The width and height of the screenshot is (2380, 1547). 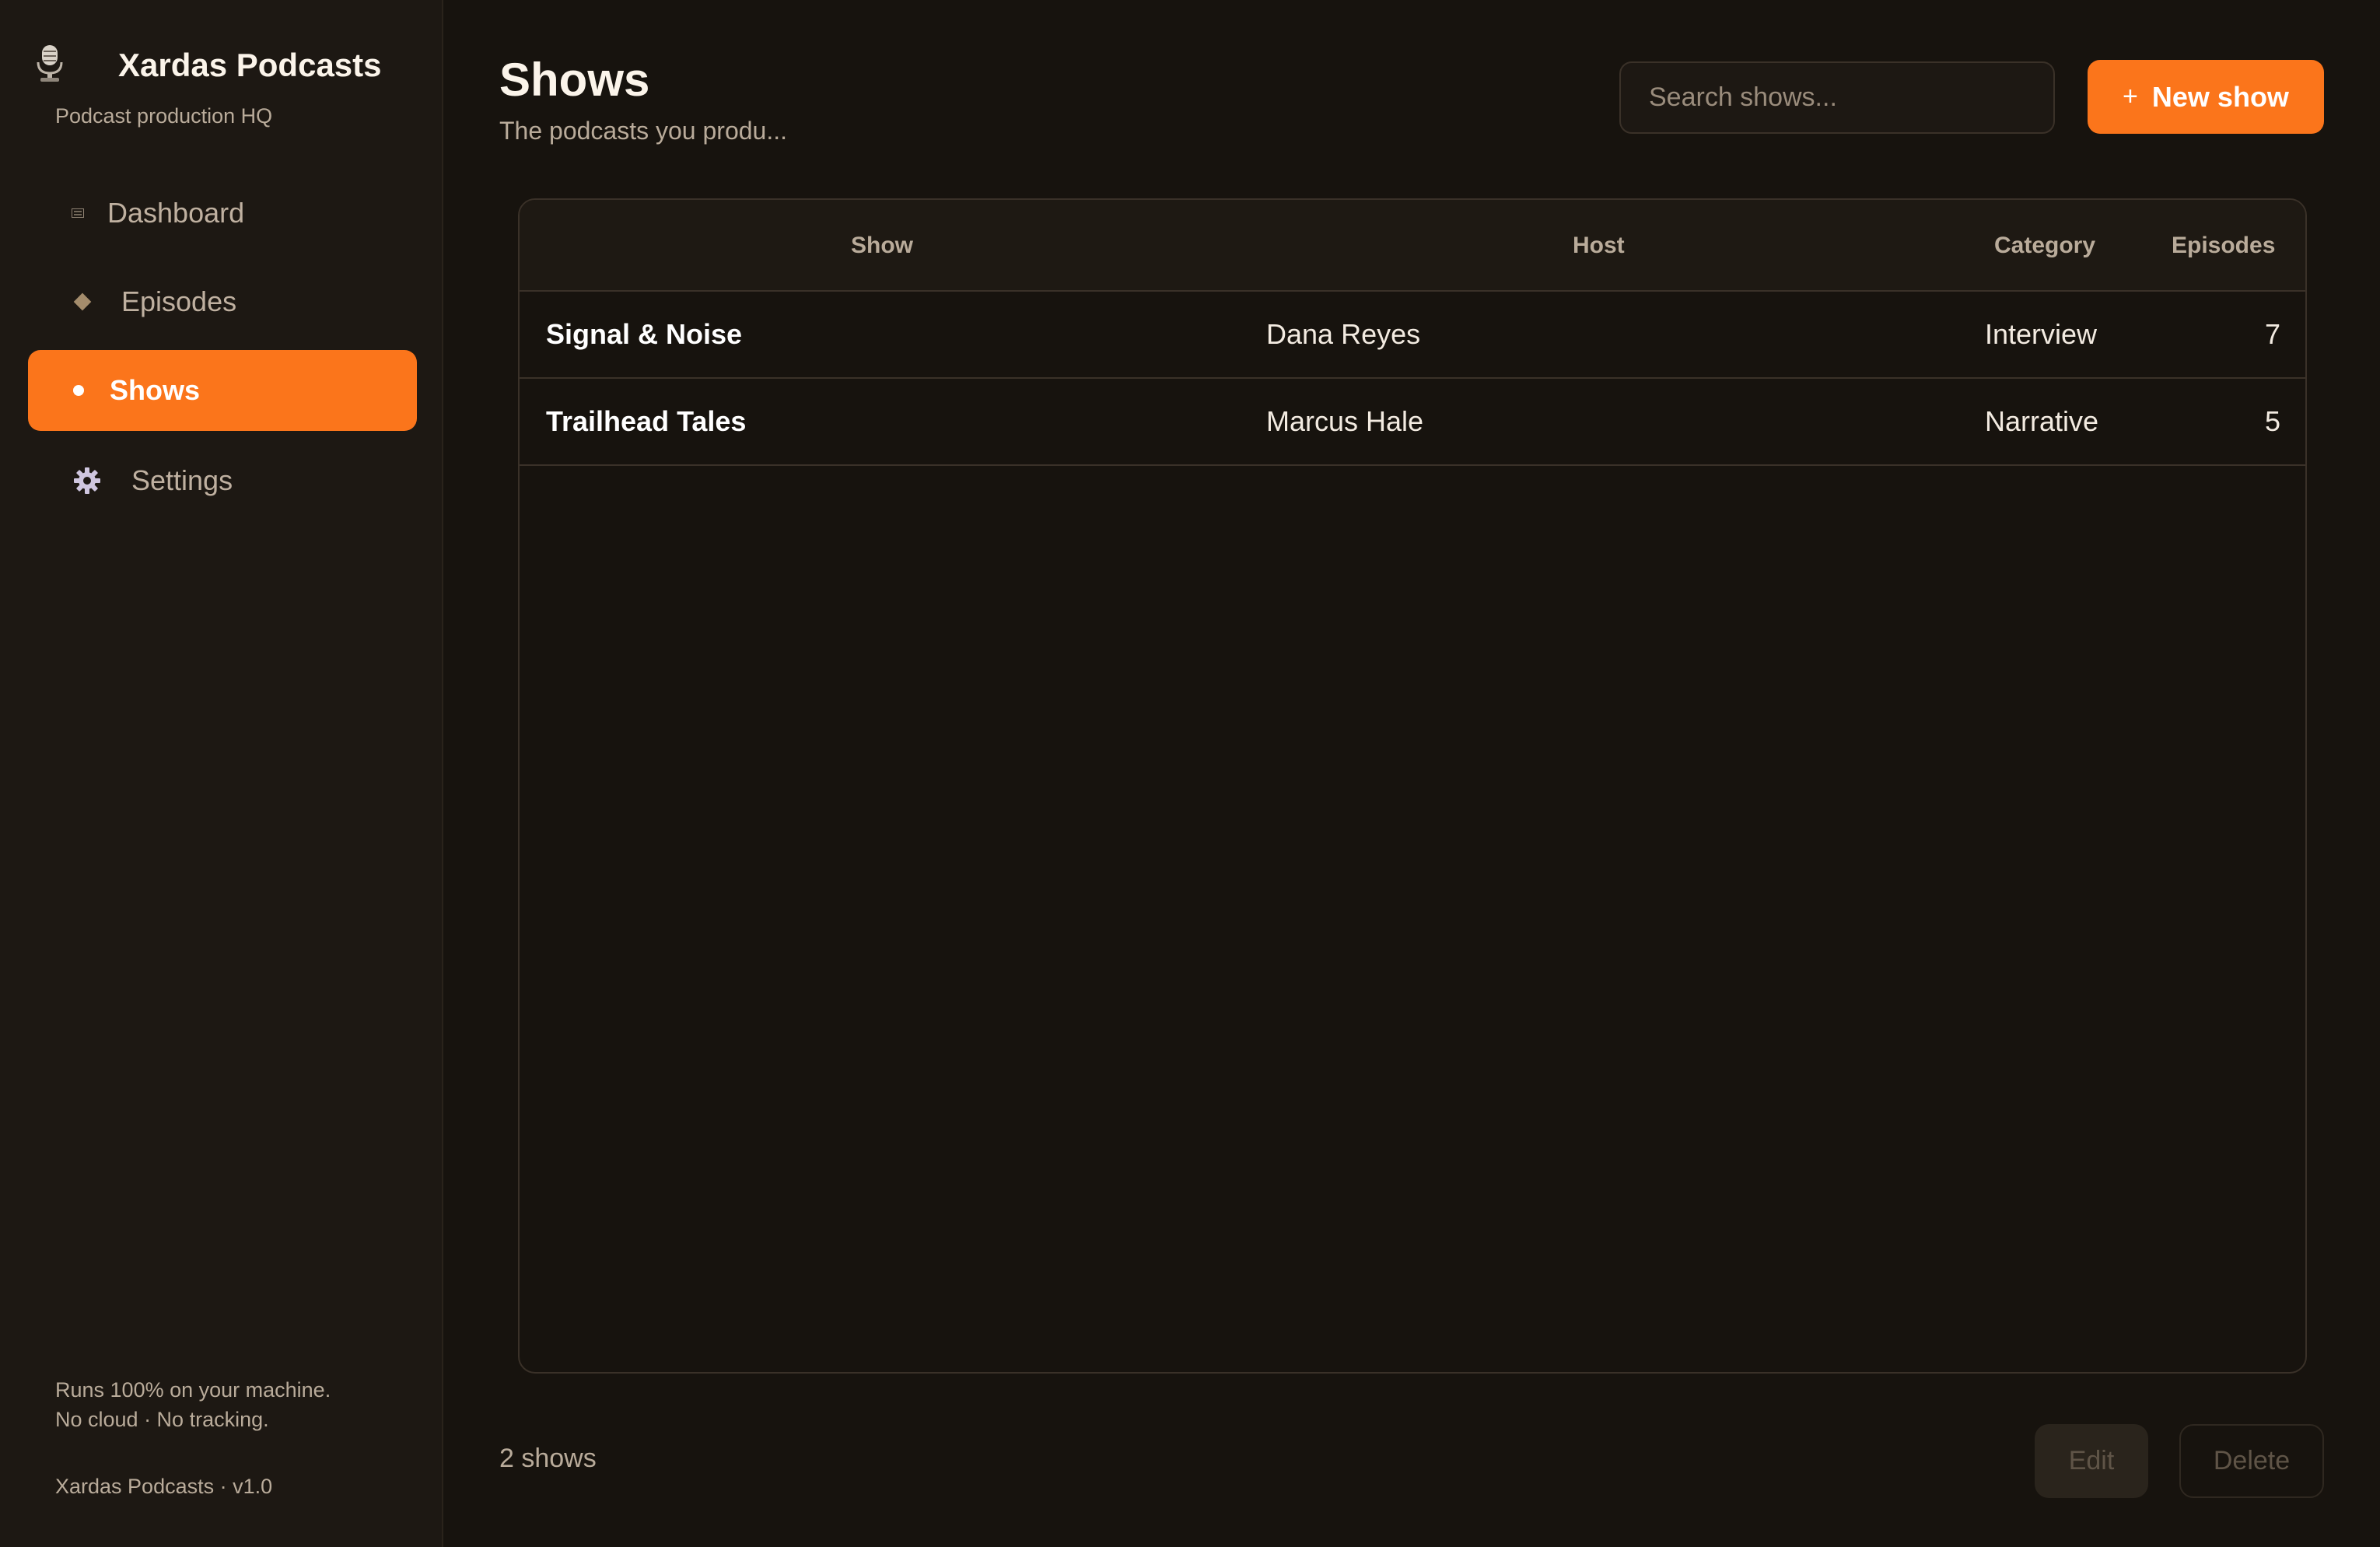 I want to click on sidebar-item-episodes: Episodes, so click(x=223, y=301).